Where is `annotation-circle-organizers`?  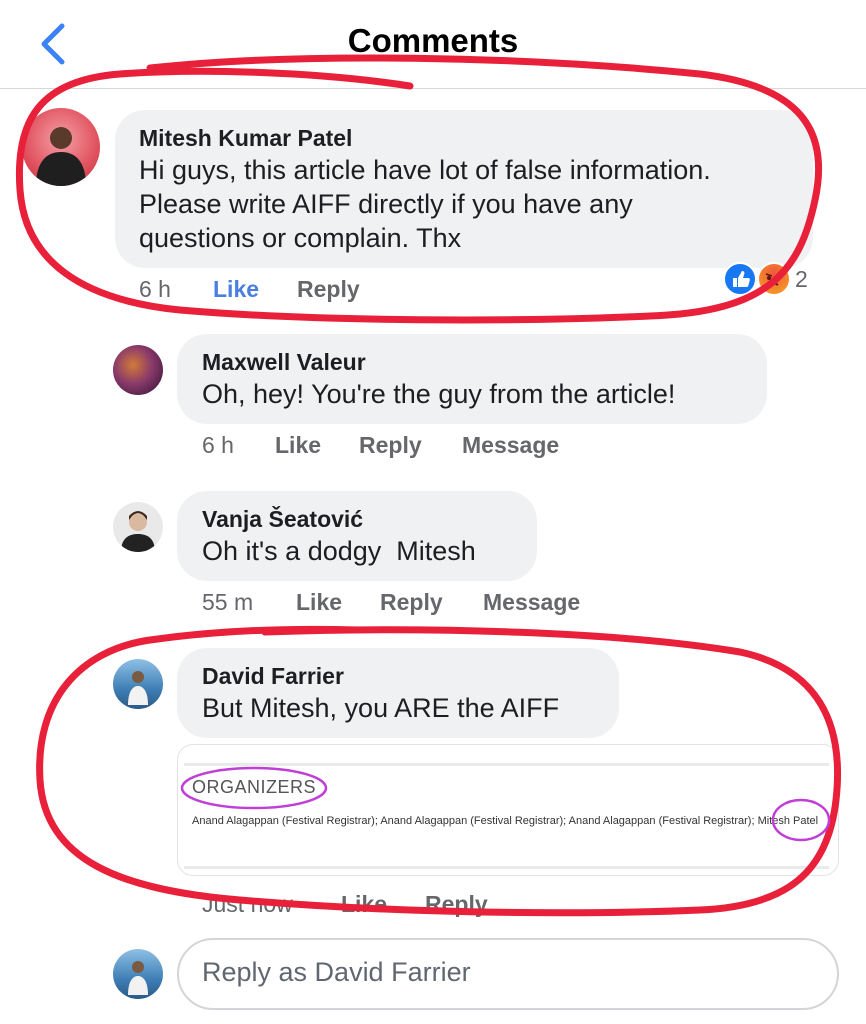
annotation-circle-organizers is located at coordinates (254, 788).